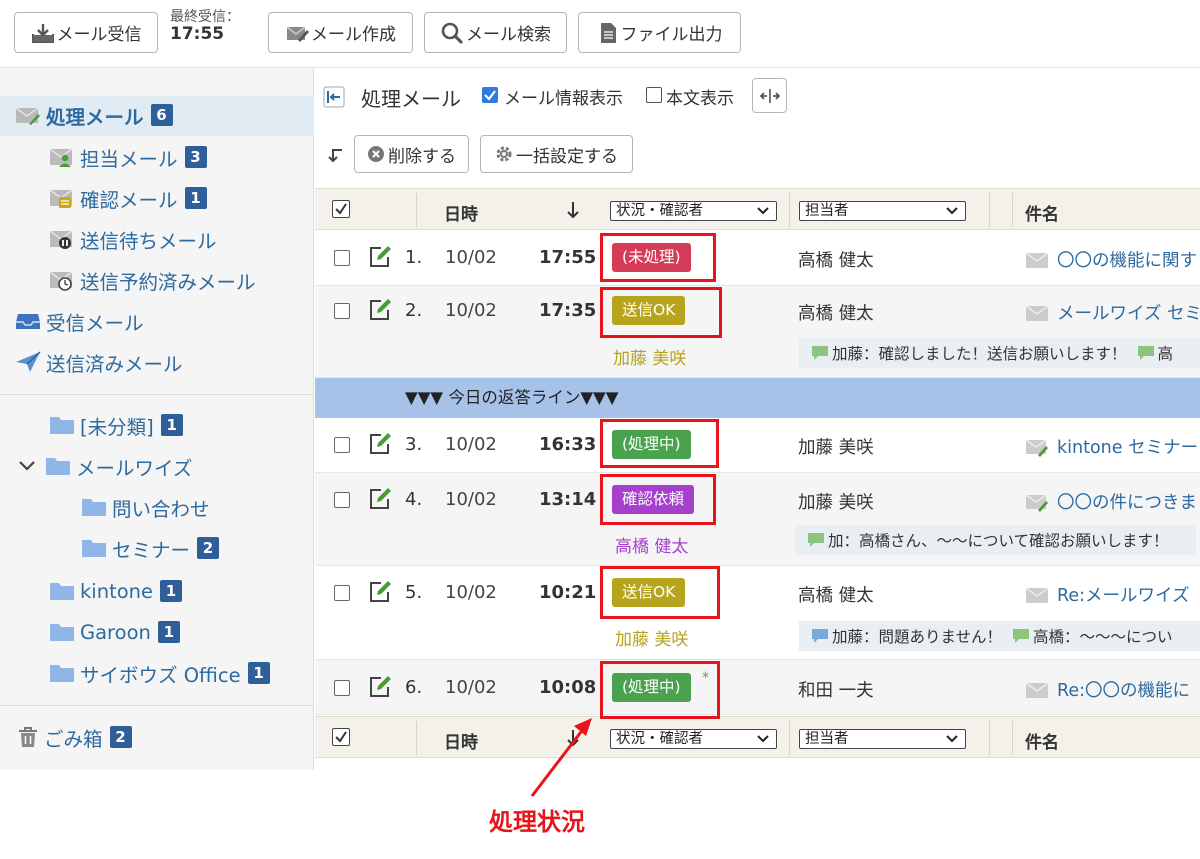  What do you see at coordinates (1107, 594) in the screenshot?
I see `row-subject: Re:メールワイズ` at bounding box center [1107, 594].